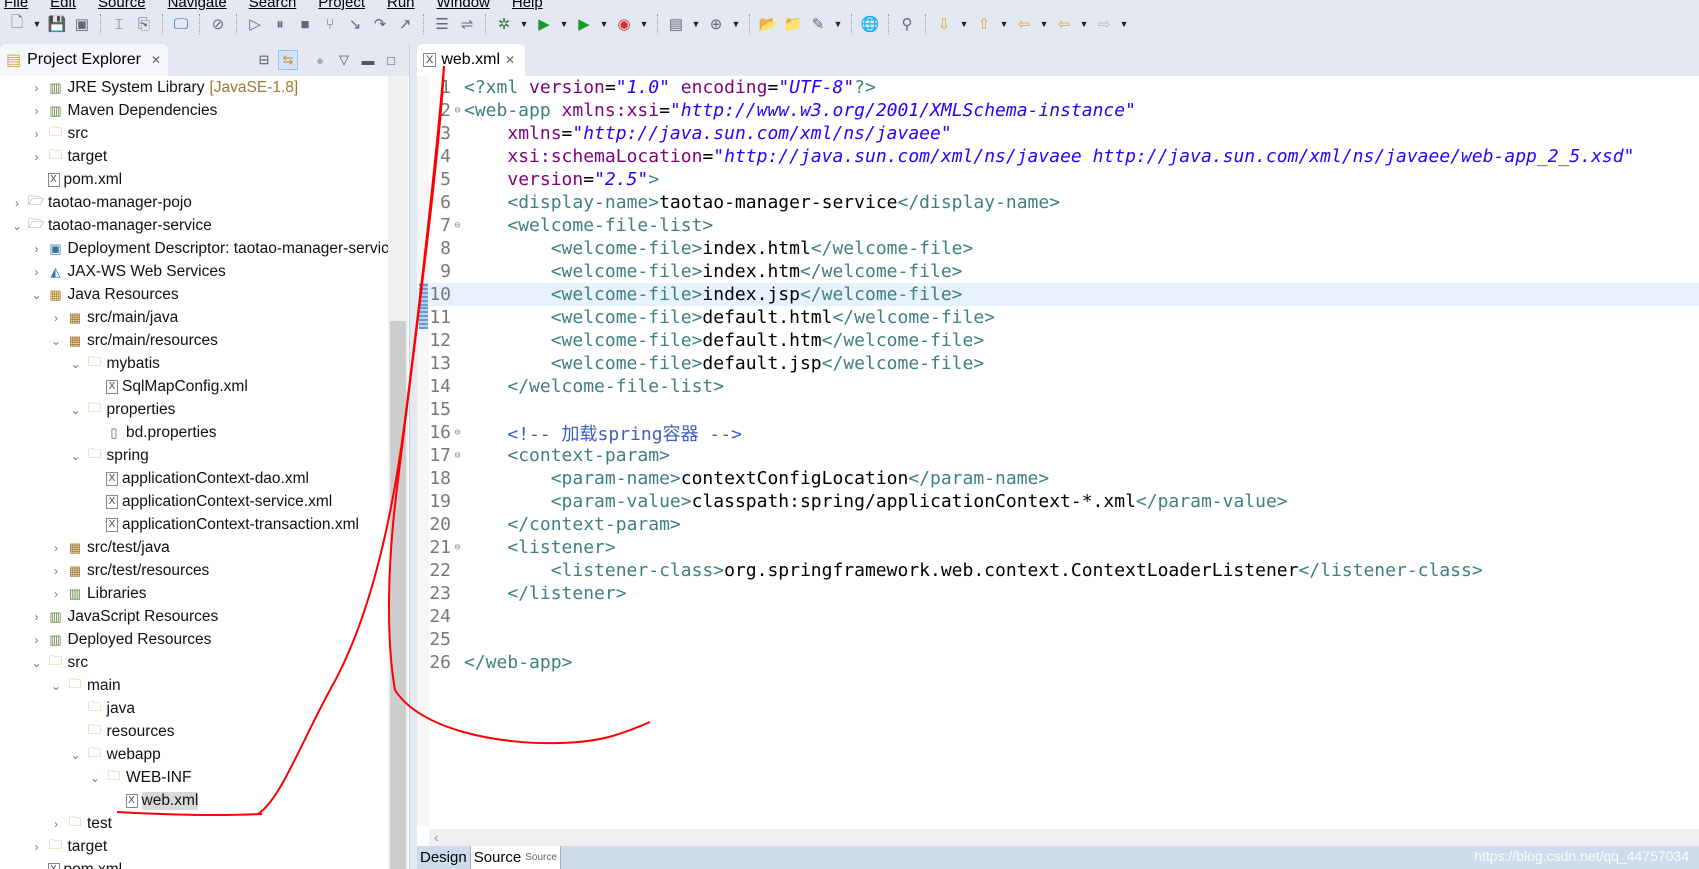 The height and width of the screenshot is (869, 1699). I want to click on disconnect-icon: ⑂, so click(330, 24).